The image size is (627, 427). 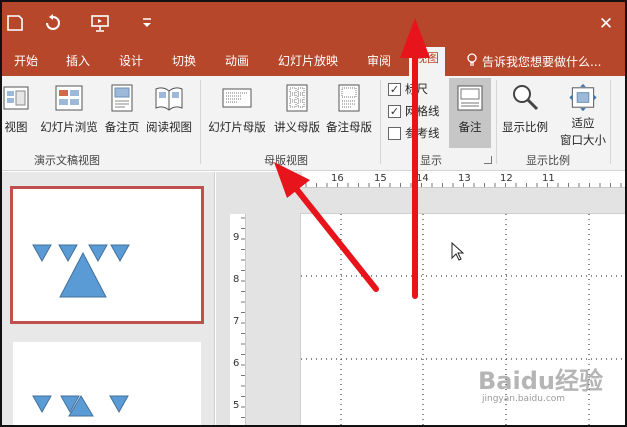 I want to click on ruler-tick-label: 16, so click(x=337, y=178).